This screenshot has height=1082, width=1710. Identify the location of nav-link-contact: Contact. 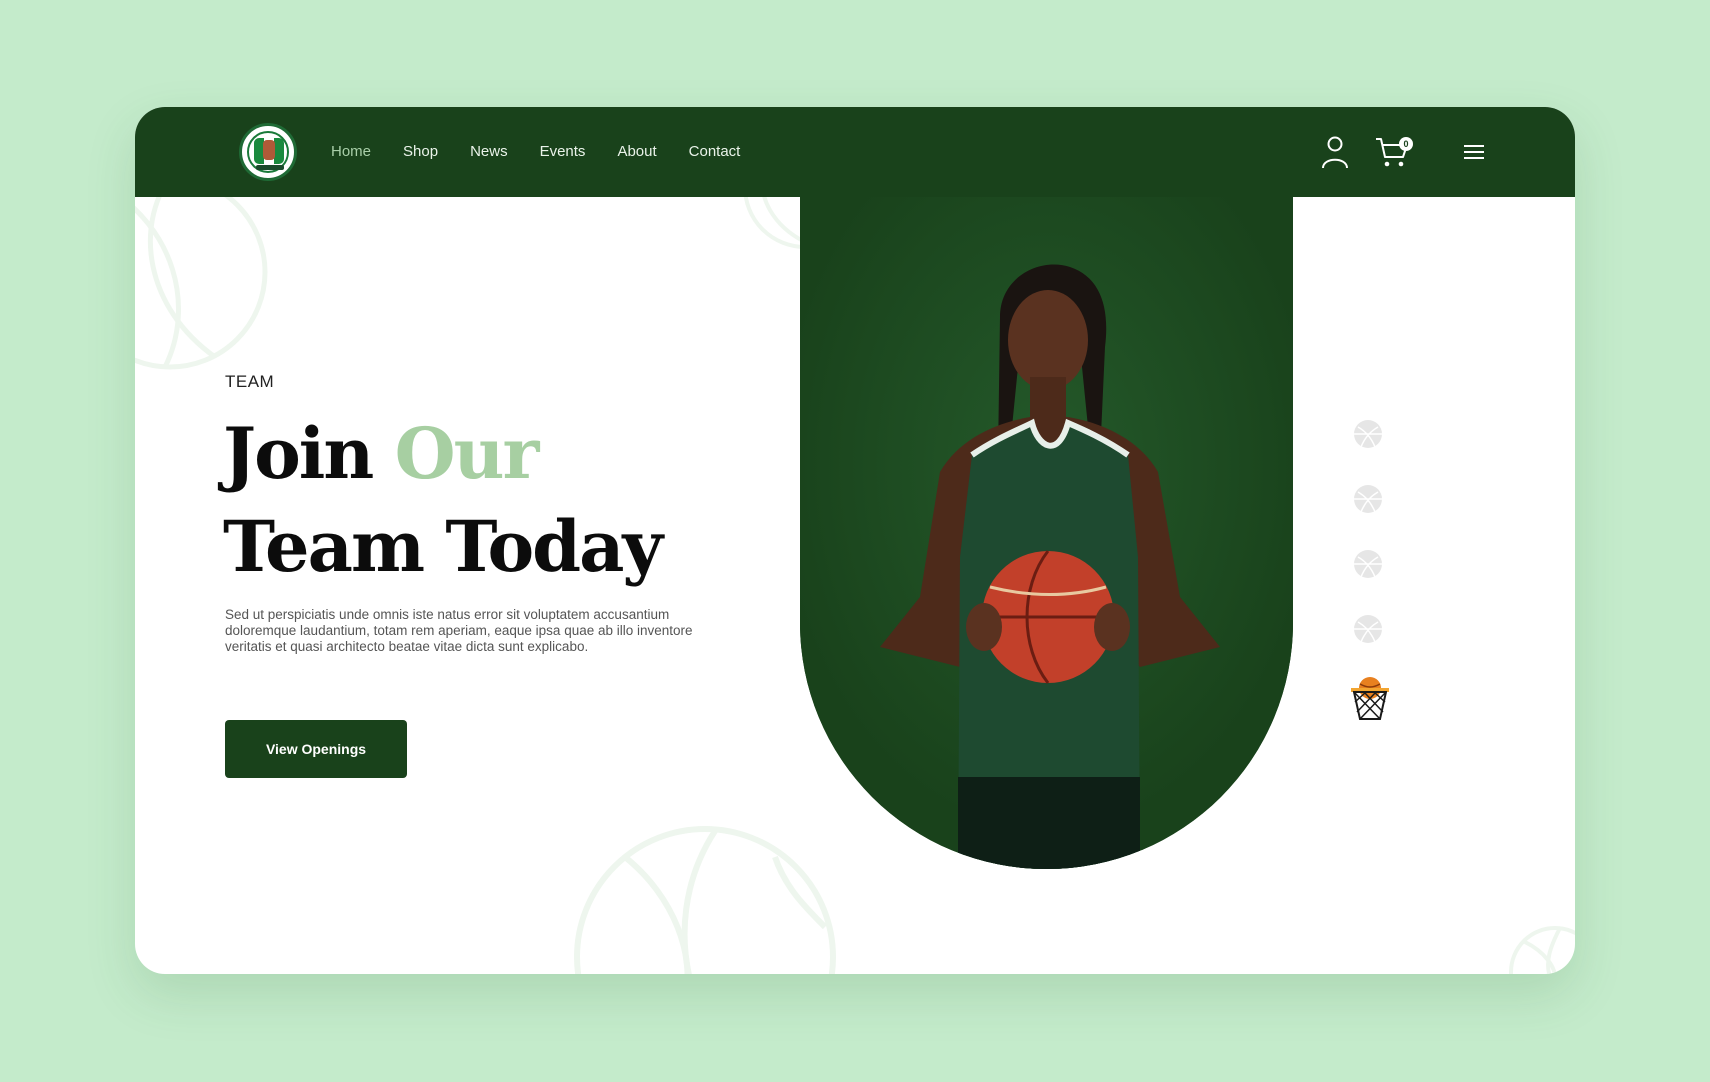
(715, 151).